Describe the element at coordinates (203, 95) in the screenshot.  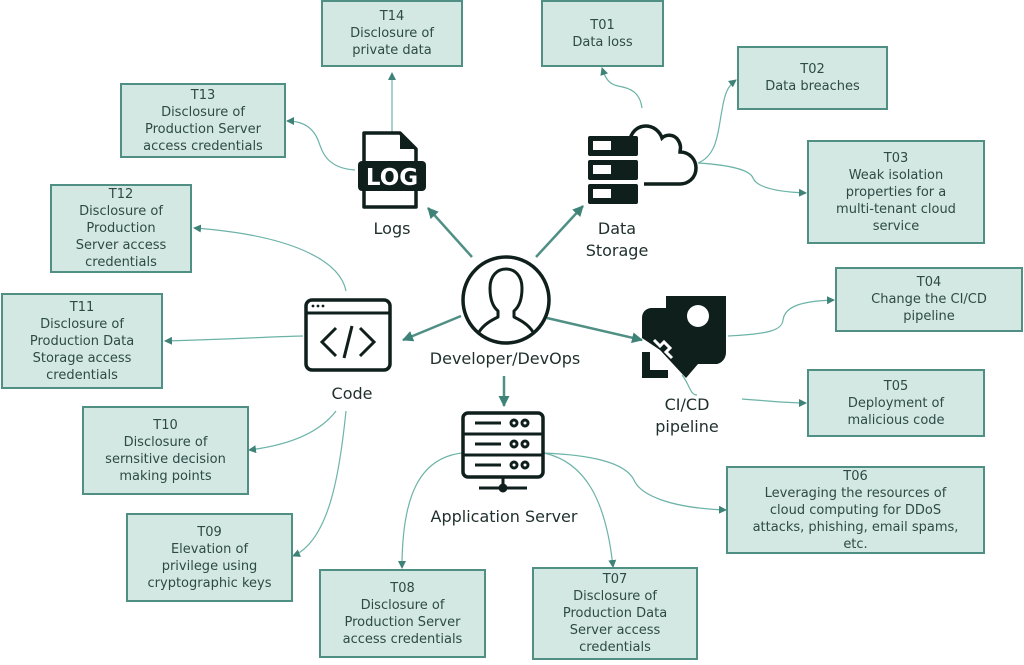
I see `threat-id: T13` at that location.